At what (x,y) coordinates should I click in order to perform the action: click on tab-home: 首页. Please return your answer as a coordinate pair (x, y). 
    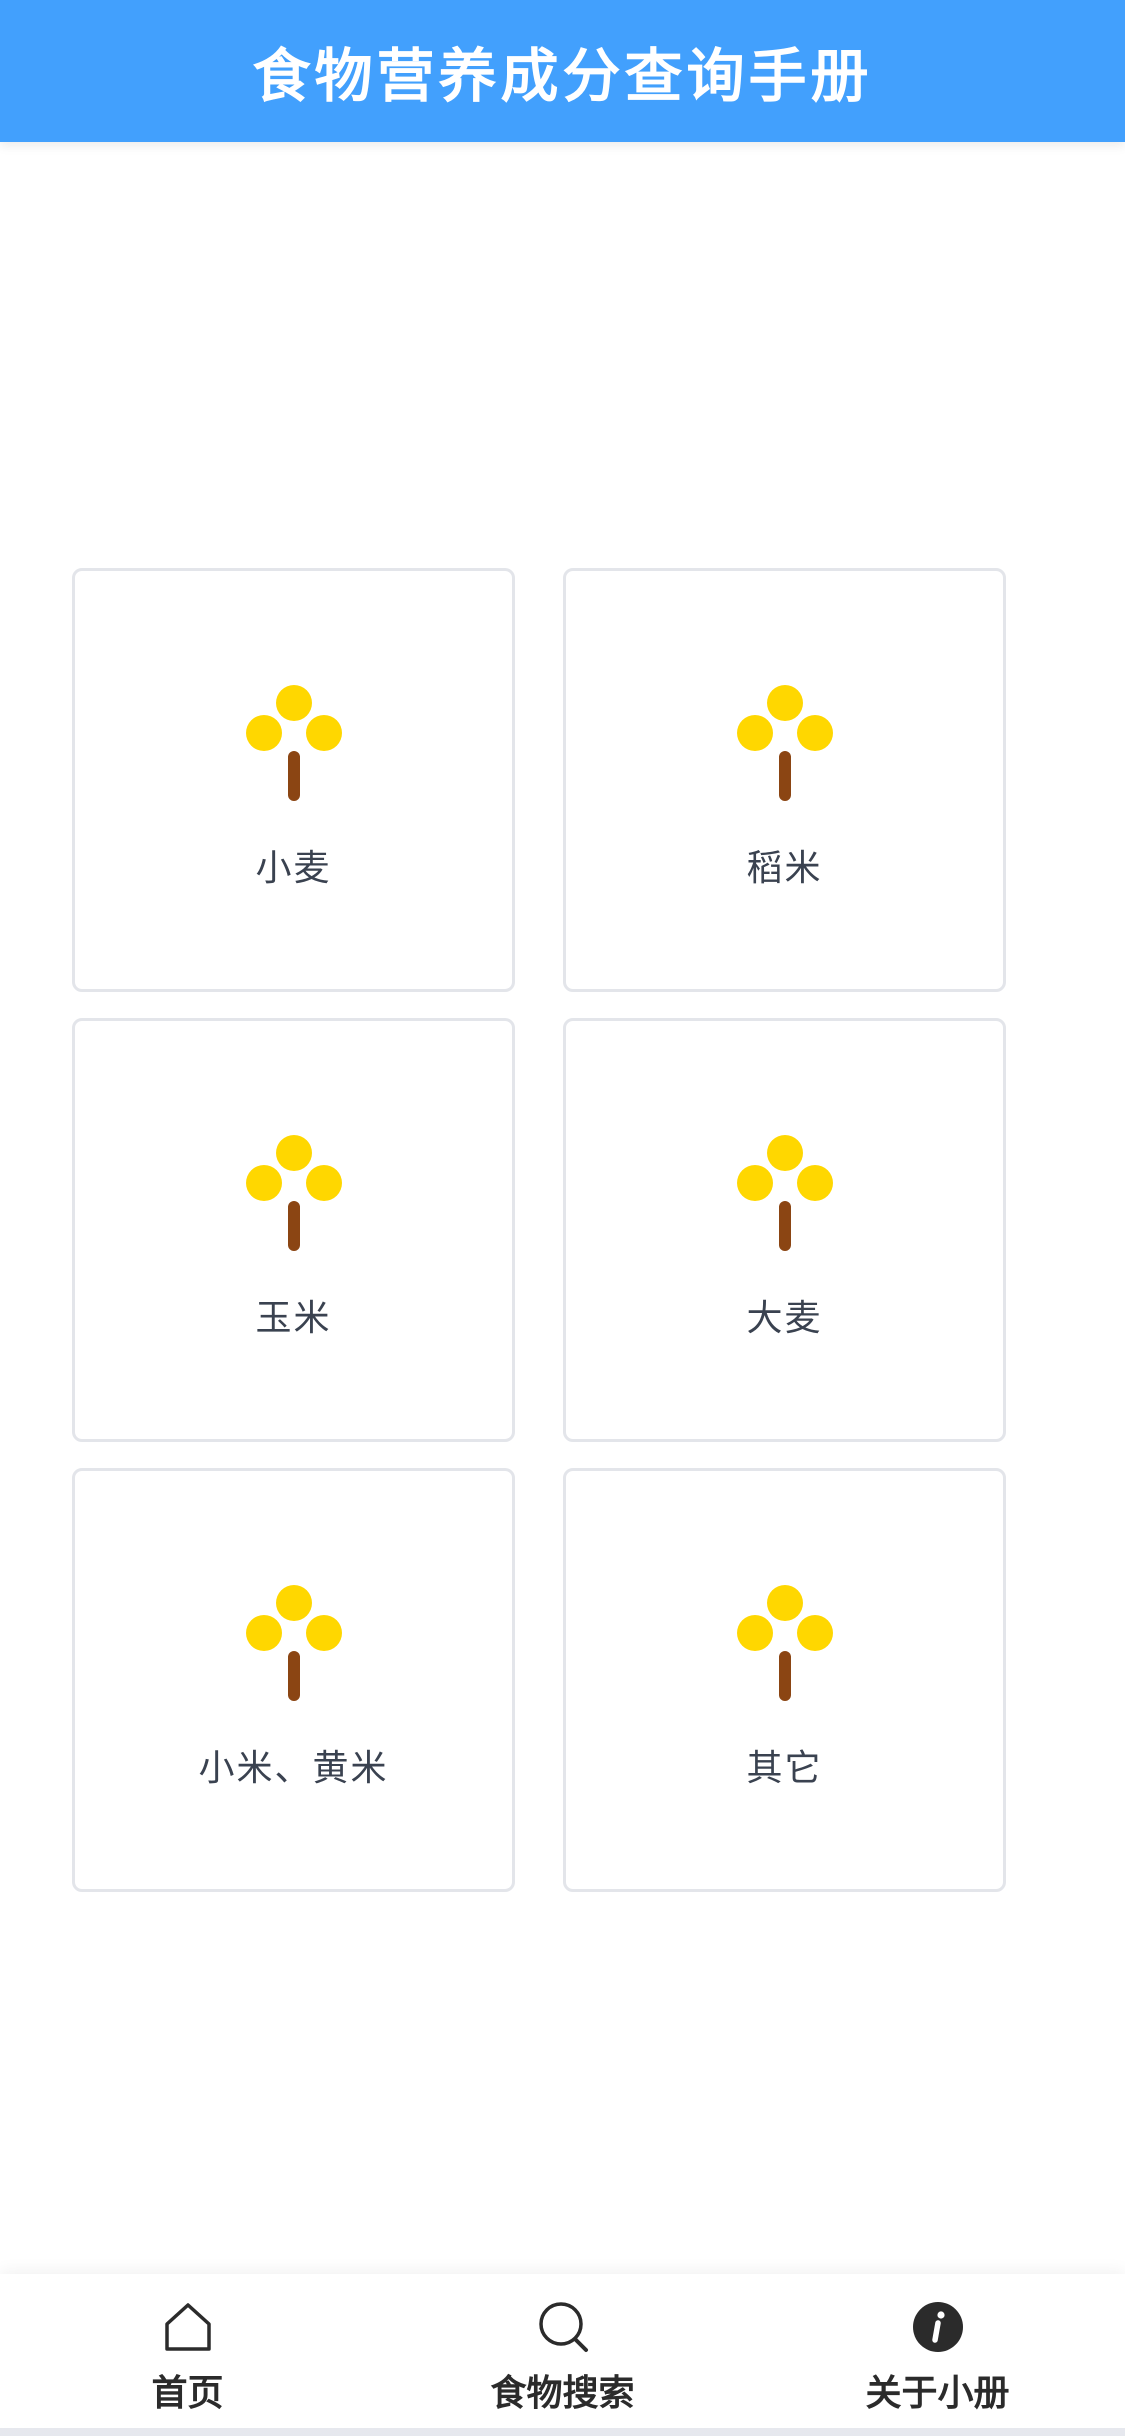
    Looking at the image, I should click on (187, 2355).